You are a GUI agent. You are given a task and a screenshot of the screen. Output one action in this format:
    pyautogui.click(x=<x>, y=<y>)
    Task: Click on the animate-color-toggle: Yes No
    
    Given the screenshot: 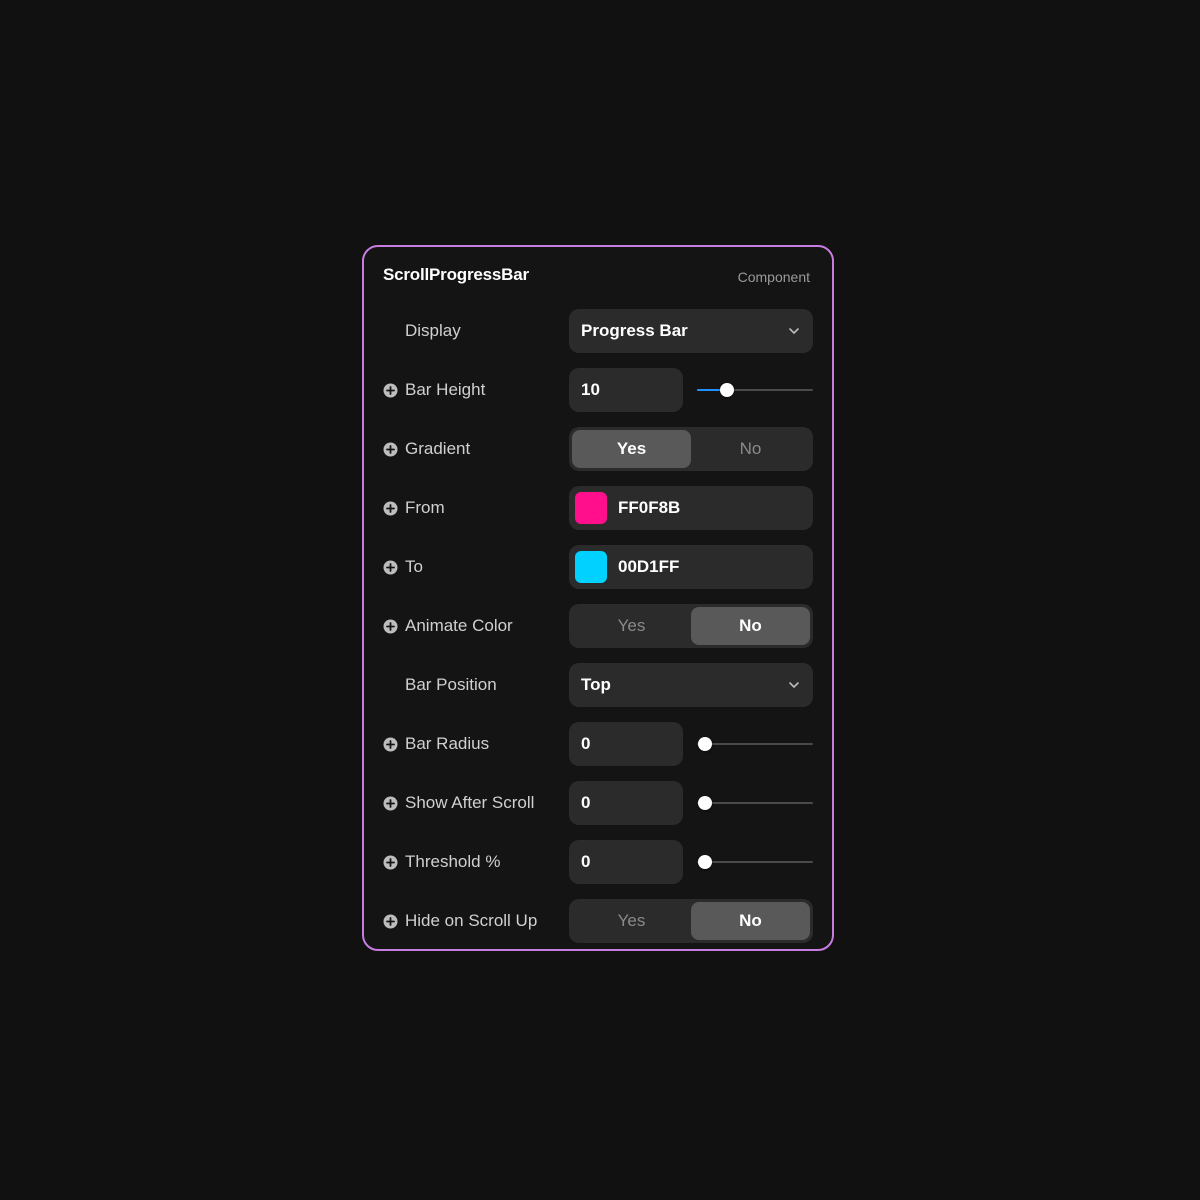 What is the action you would take?
    pyautogui.click(x=691, y=626)
    